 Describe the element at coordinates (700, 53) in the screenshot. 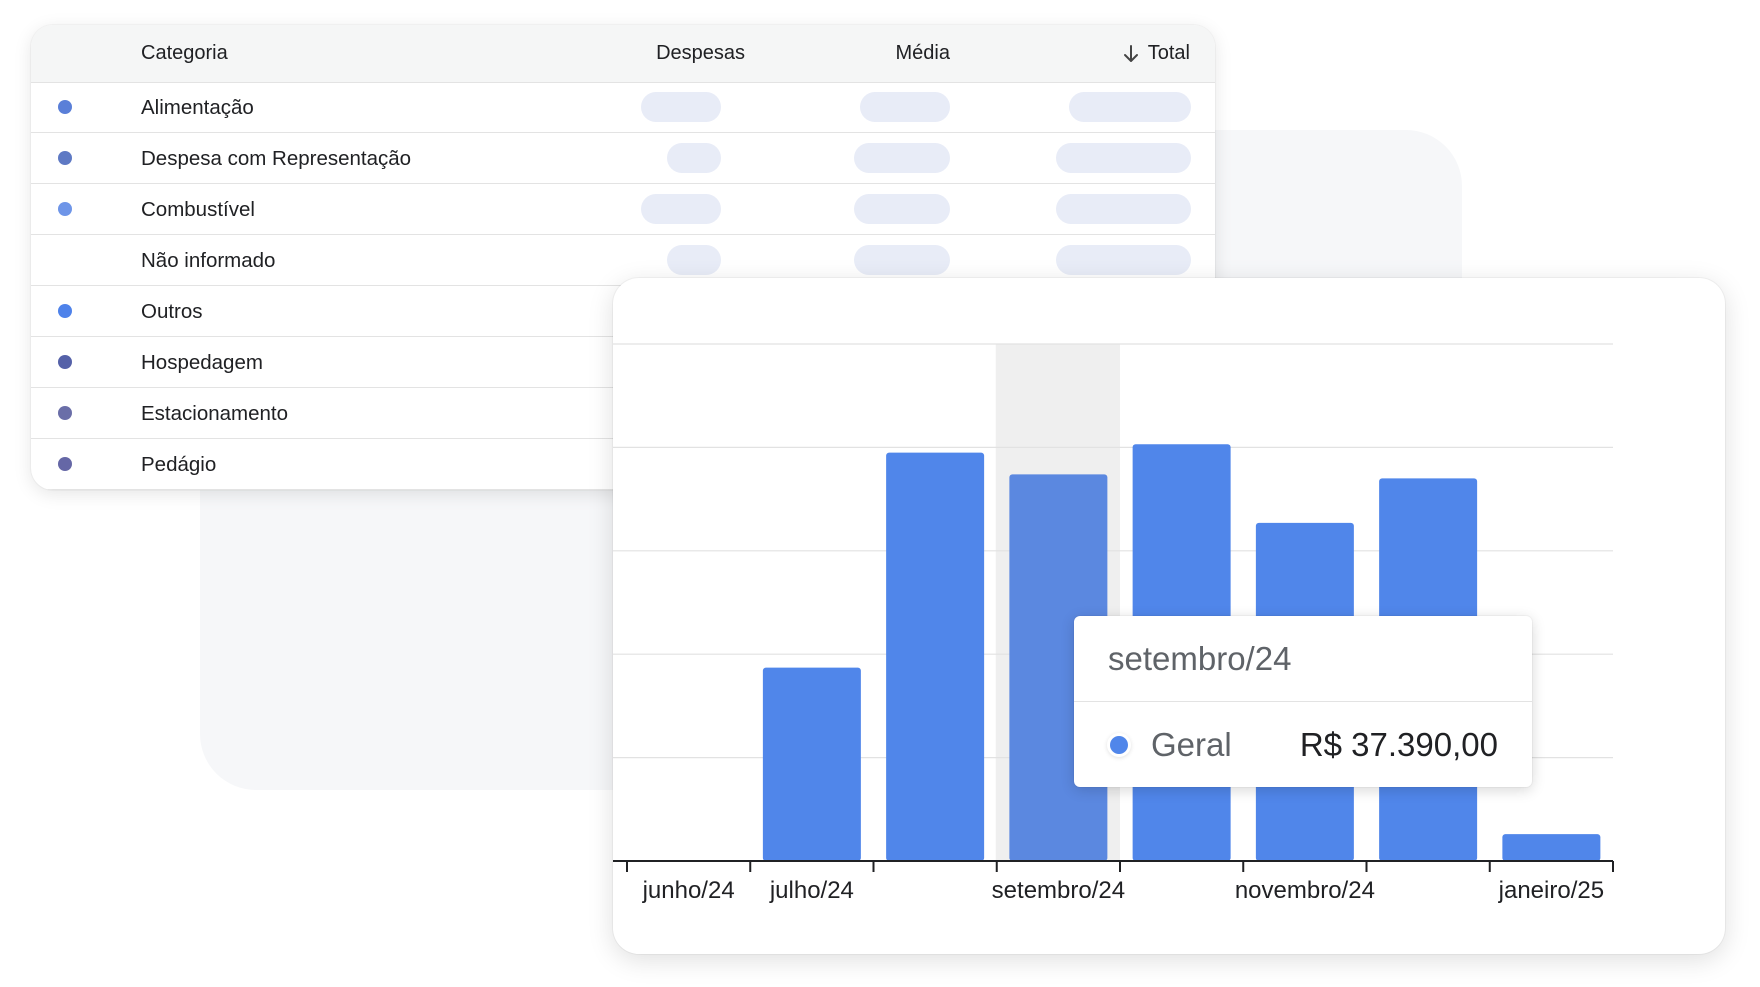

I see `header-despesas: Despesas` at that location.